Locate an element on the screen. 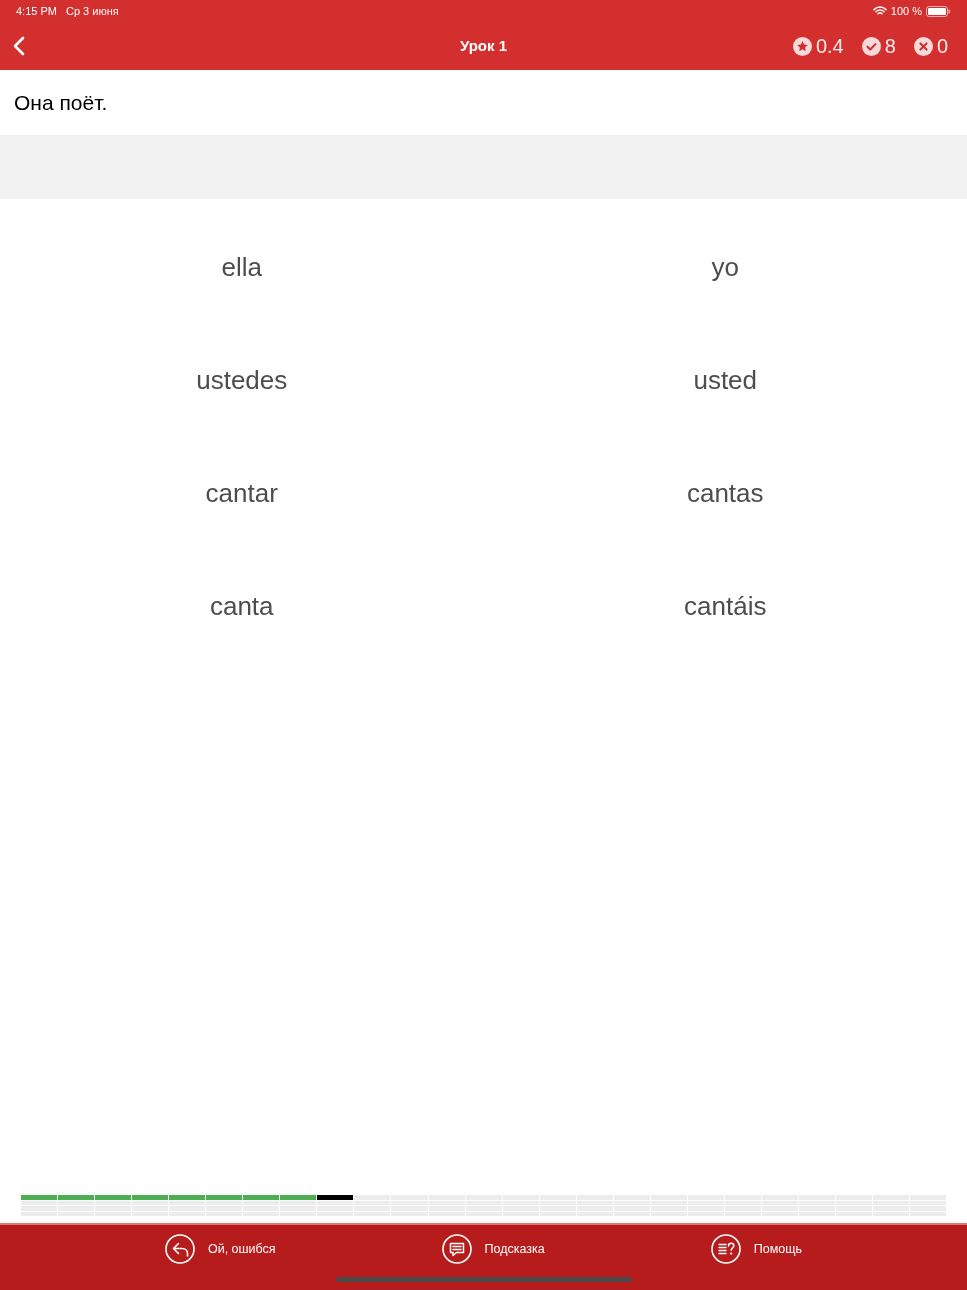 The width and height of the screenshot is (967, 1290). lesson-title: Урок 1 is located at coordinates (483, 45).